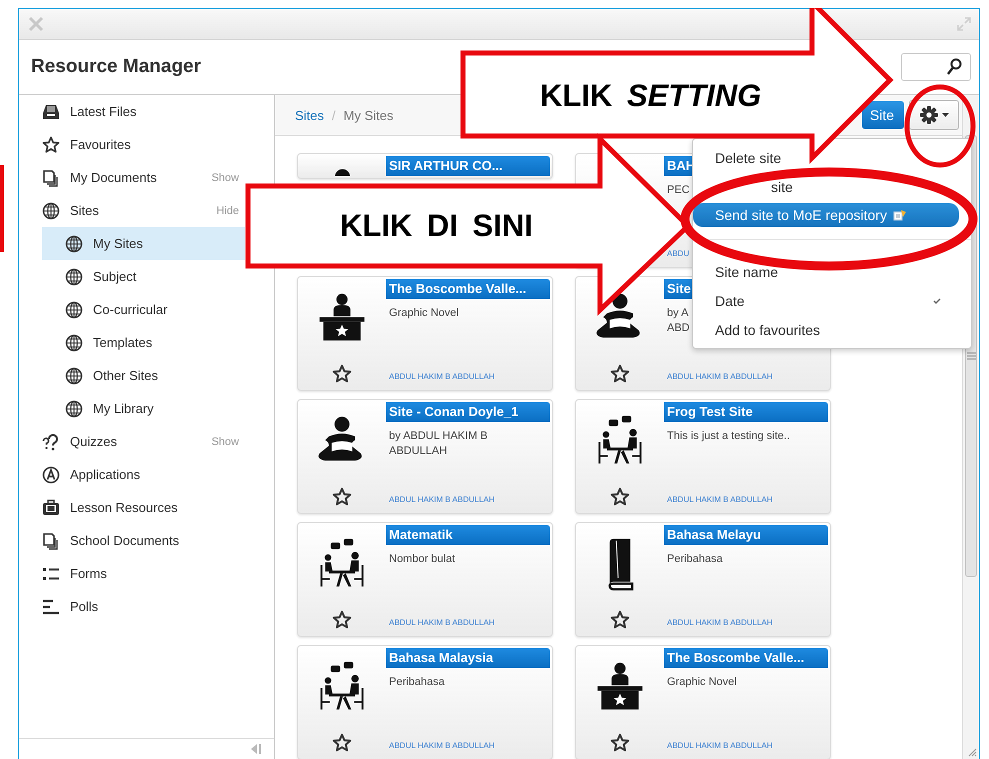  I want to click on callout-label: KLIK DI SINI, so click(436, 226).